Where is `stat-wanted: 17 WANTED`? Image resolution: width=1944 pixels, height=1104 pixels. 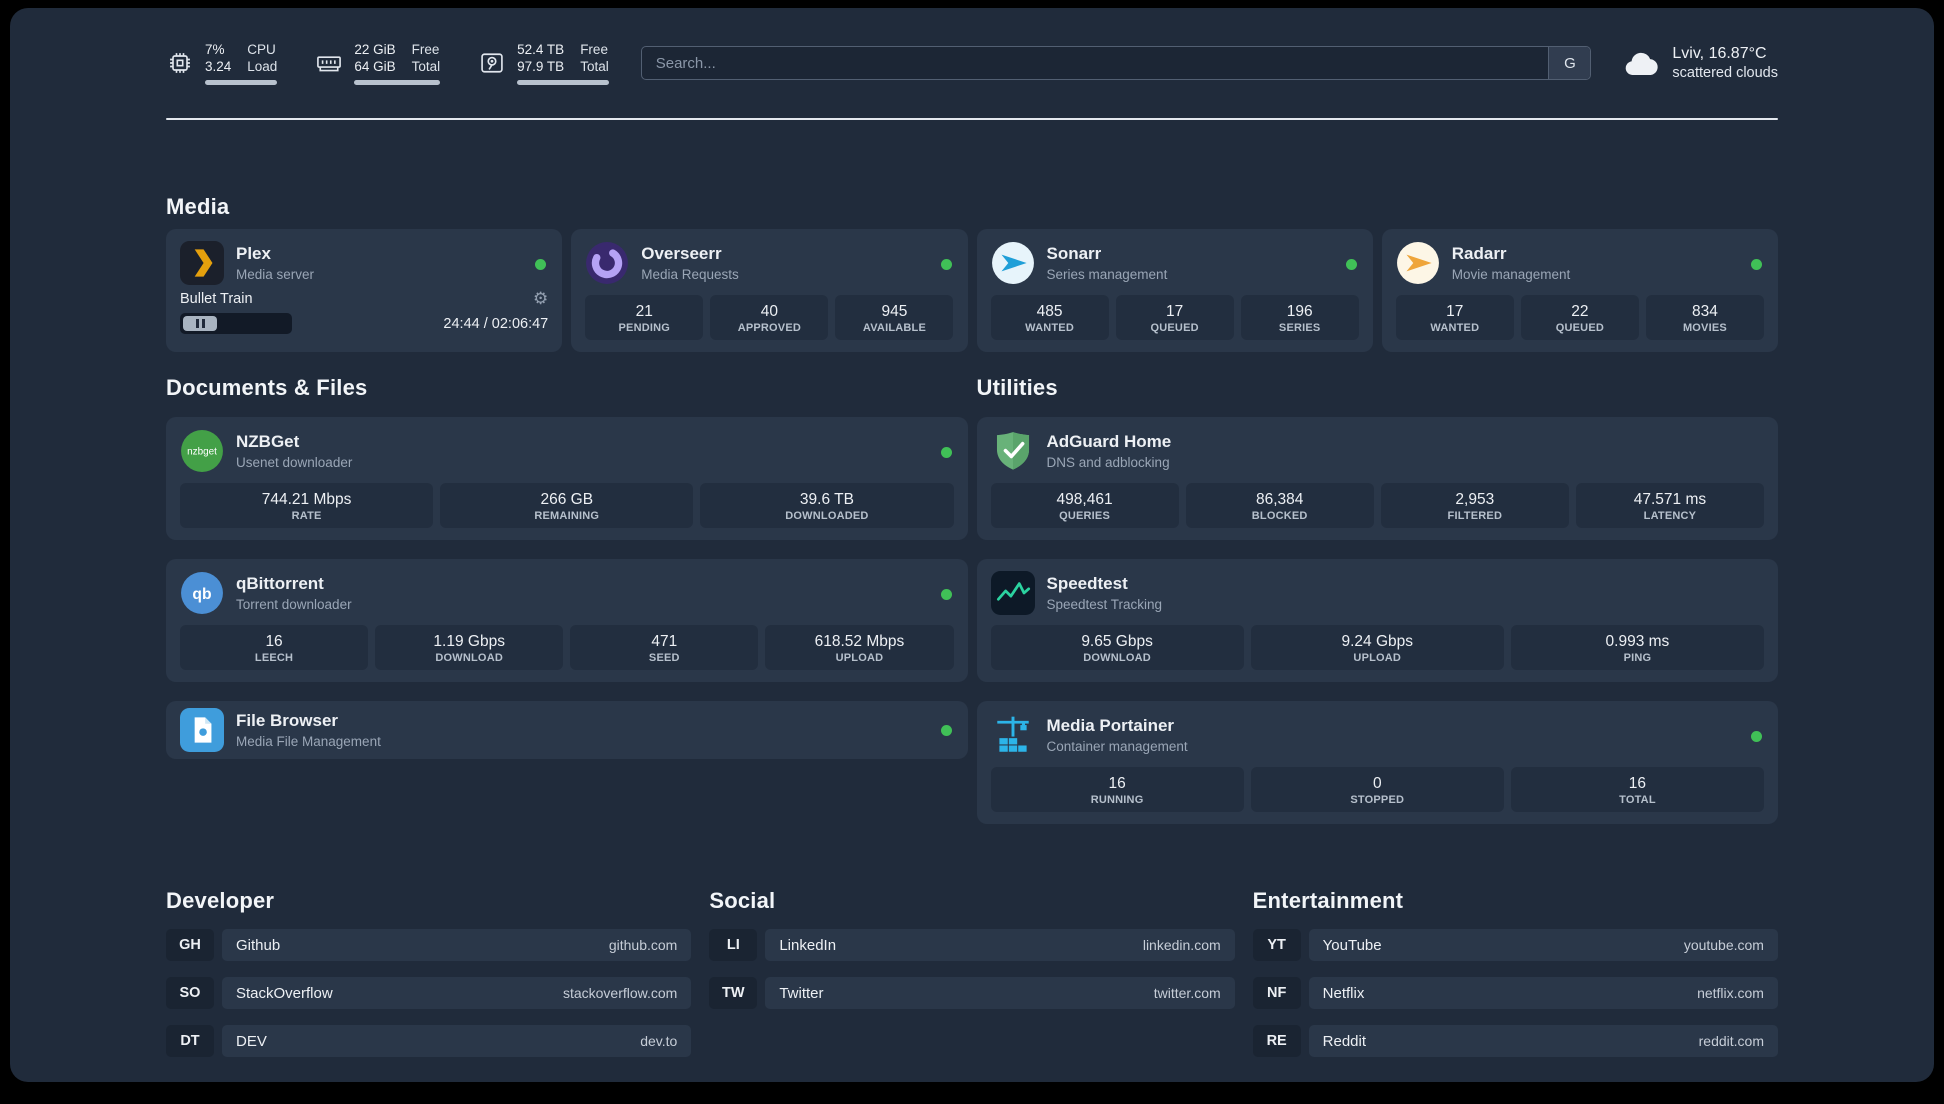
stat-wanted: 17 WANTED is located at coordinates (1454, 317).